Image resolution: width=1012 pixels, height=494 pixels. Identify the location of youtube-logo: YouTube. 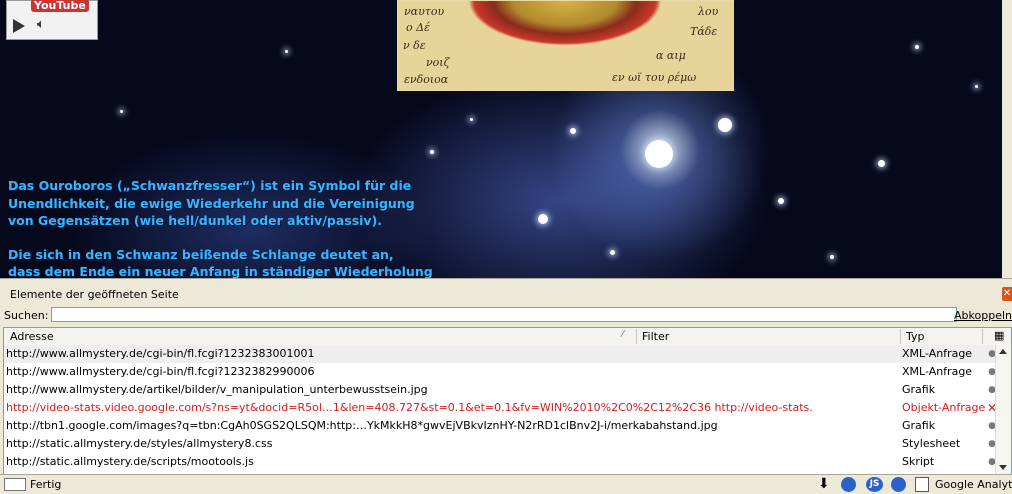
(60, 6).